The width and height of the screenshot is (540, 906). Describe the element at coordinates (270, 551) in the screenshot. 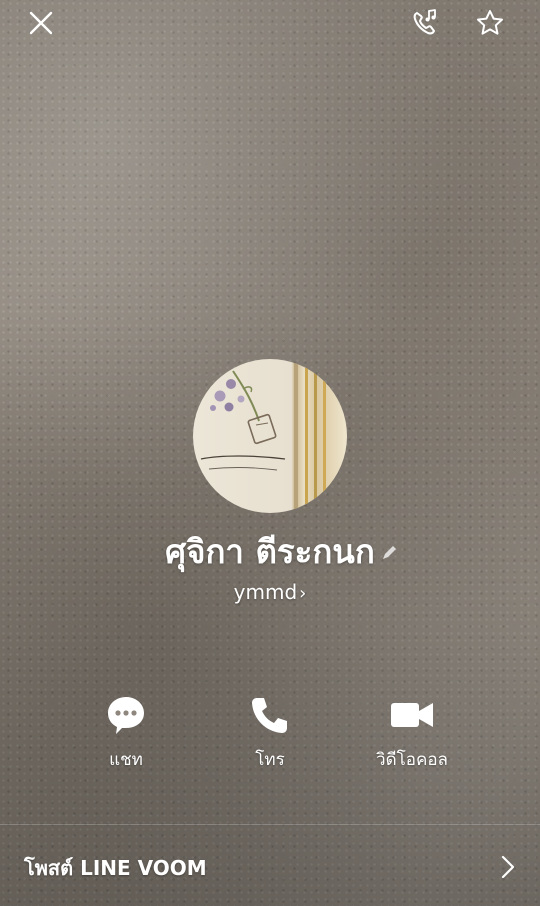

I see `profile-name: ศุจิกา ตีระกนก` at that location.